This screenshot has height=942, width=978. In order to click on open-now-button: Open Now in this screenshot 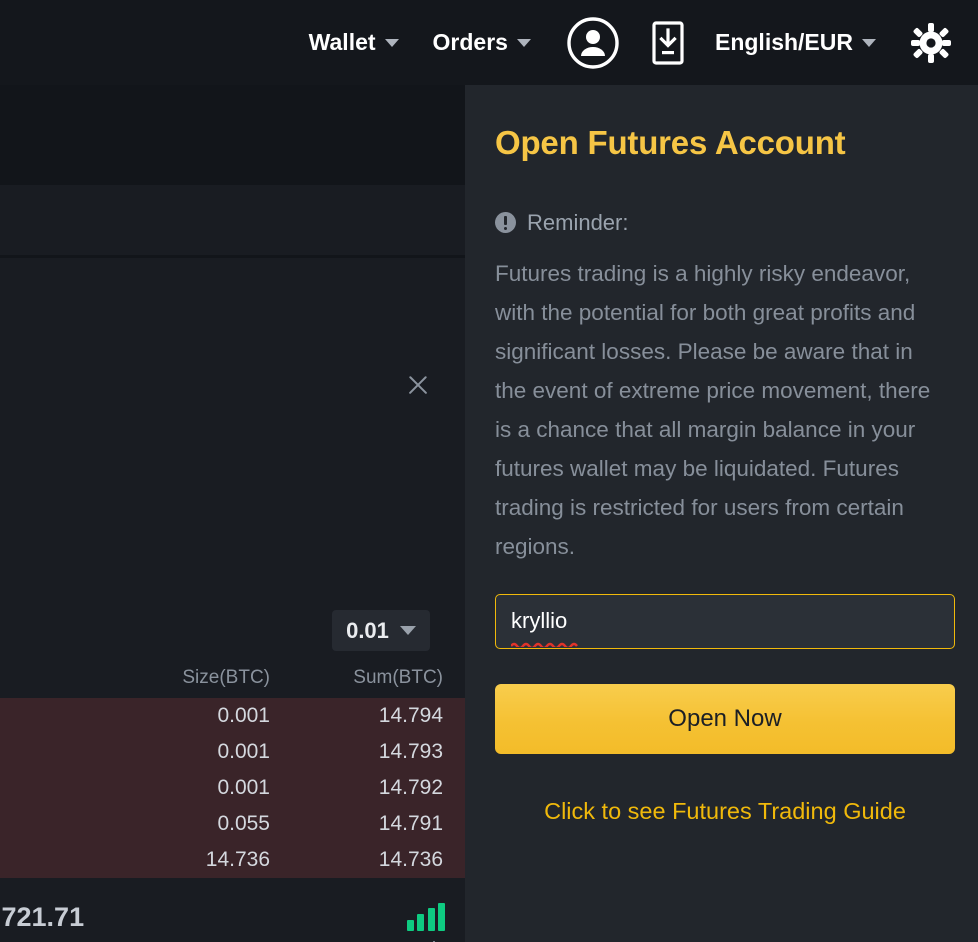, I will do `click(725, 718)`.